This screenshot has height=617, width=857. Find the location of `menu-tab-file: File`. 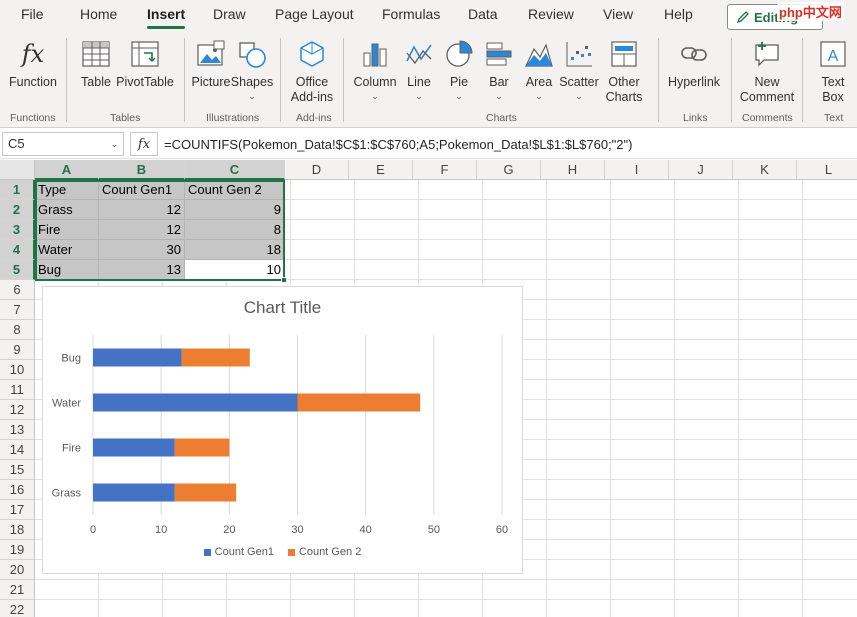

menu-tab-file: File is located at coordinates (32, 14).